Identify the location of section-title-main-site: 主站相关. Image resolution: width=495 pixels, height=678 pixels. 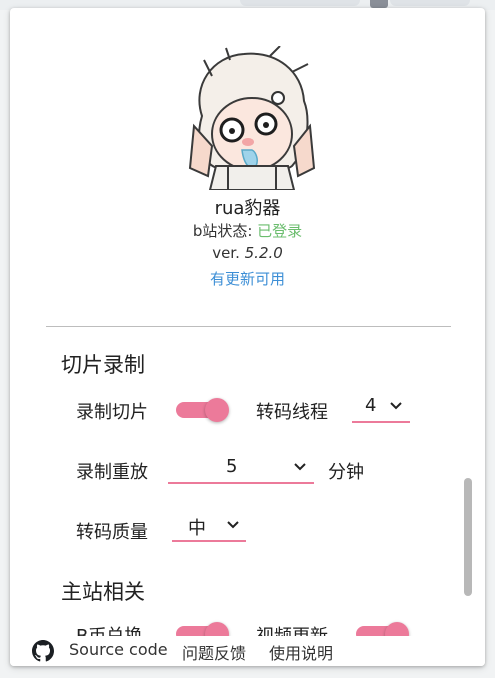
(103, 592).